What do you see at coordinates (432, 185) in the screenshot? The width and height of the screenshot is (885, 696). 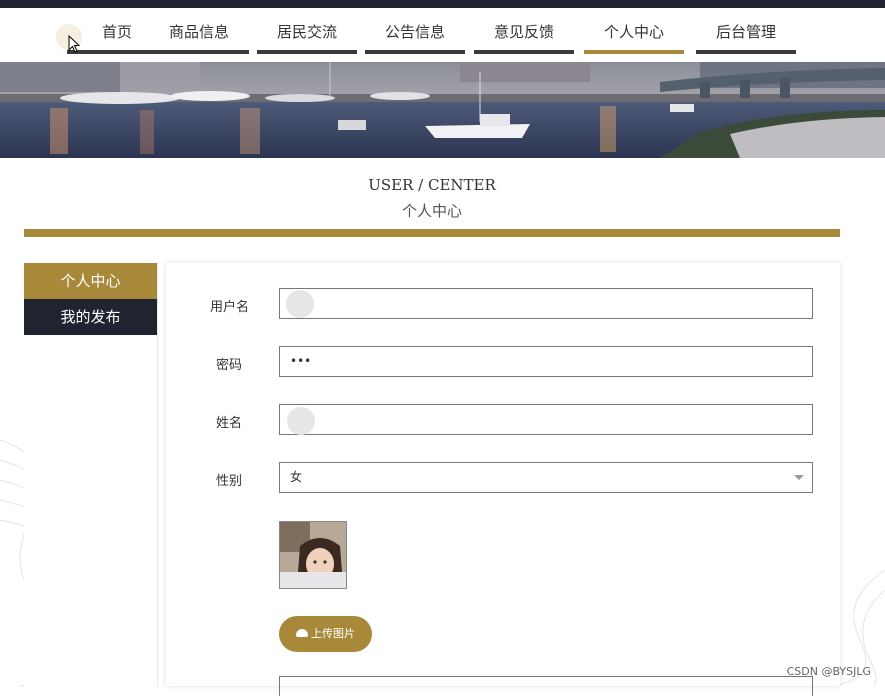 I see `page-title-en: USER / CENTER` at bounding box center [432, 185].